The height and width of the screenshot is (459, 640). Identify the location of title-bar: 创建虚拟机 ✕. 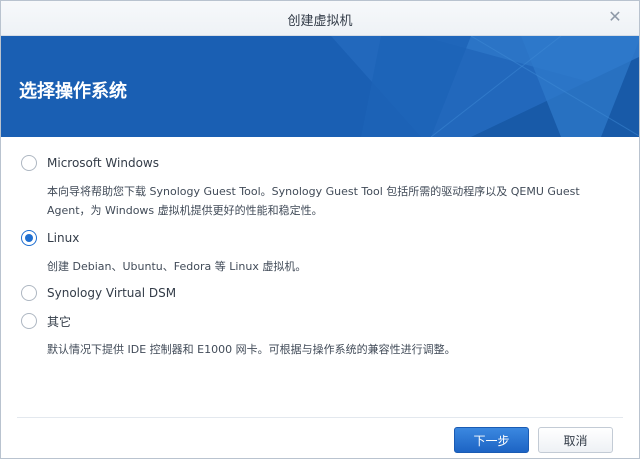
(320, 18).